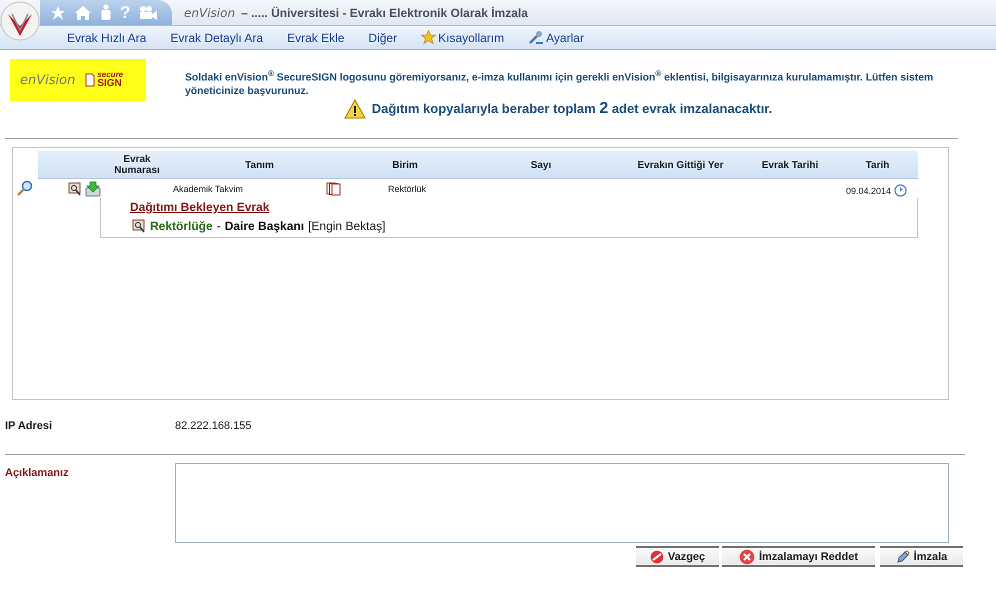  I want to click on recipient-unit: Rektörlüğe, so click(181, 226).